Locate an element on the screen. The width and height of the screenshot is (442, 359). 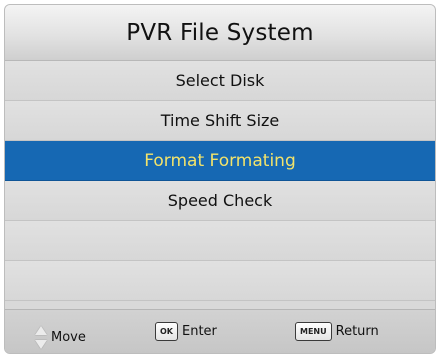
menu-key-icon: MENU is located at coordinates (313, 331).